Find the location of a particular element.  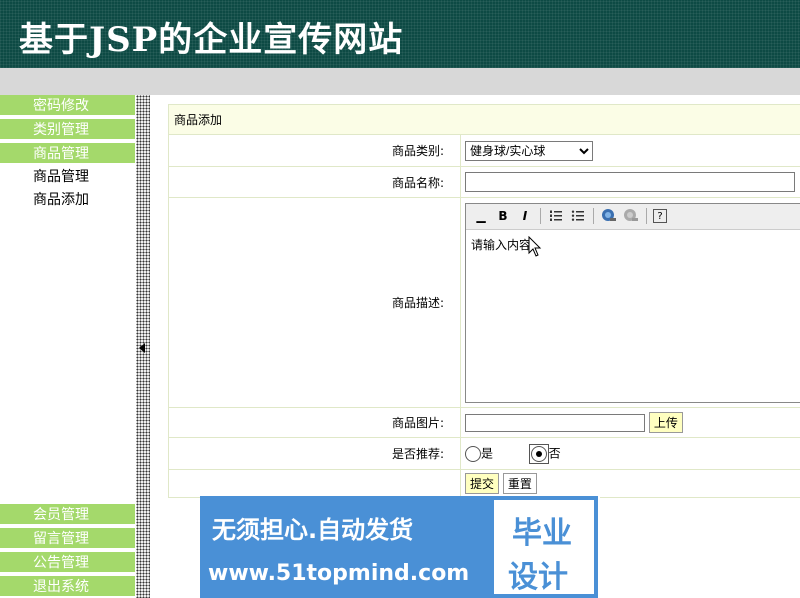

recommend-no-focus-box is located at coordinates (538, 453).